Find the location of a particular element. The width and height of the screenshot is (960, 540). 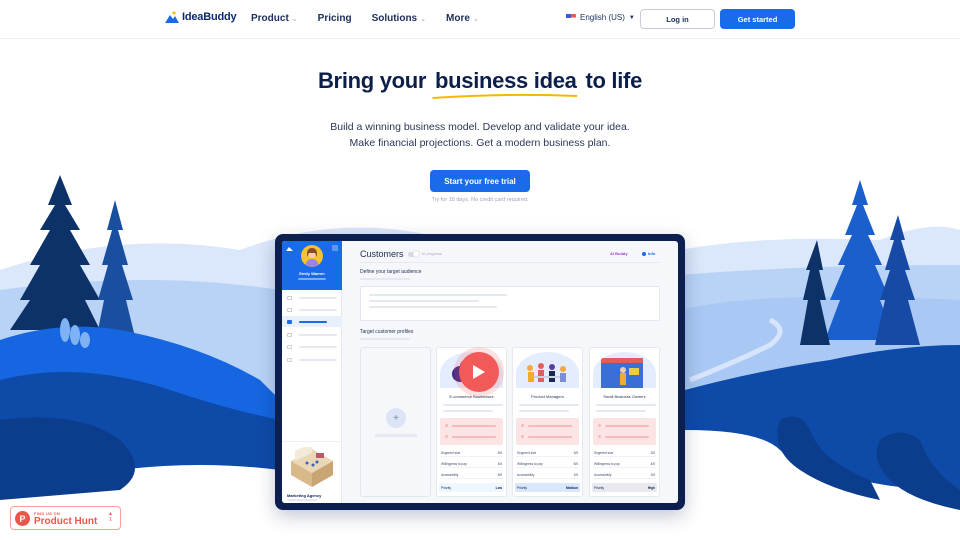

profile-card-title: Product Managers is located at coordinates (547, 396).